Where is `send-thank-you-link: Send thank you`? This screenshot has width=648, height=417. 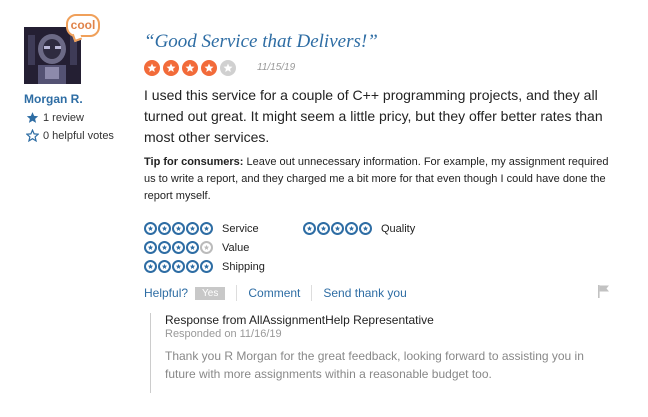
send-thank-you-link: Send thank you is located at coordinates (364, 293).